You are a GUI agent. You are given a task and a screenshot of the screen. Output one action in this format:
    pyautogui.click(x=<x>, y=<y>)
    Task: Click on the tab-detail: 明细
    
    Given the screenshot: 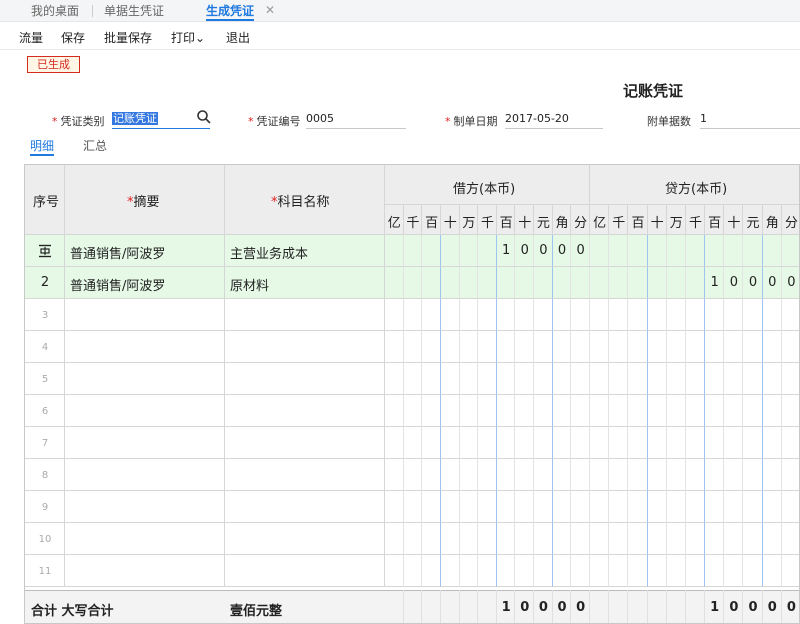 What is the action you would take?
    pyautogui.click(x=42, y=146)
    